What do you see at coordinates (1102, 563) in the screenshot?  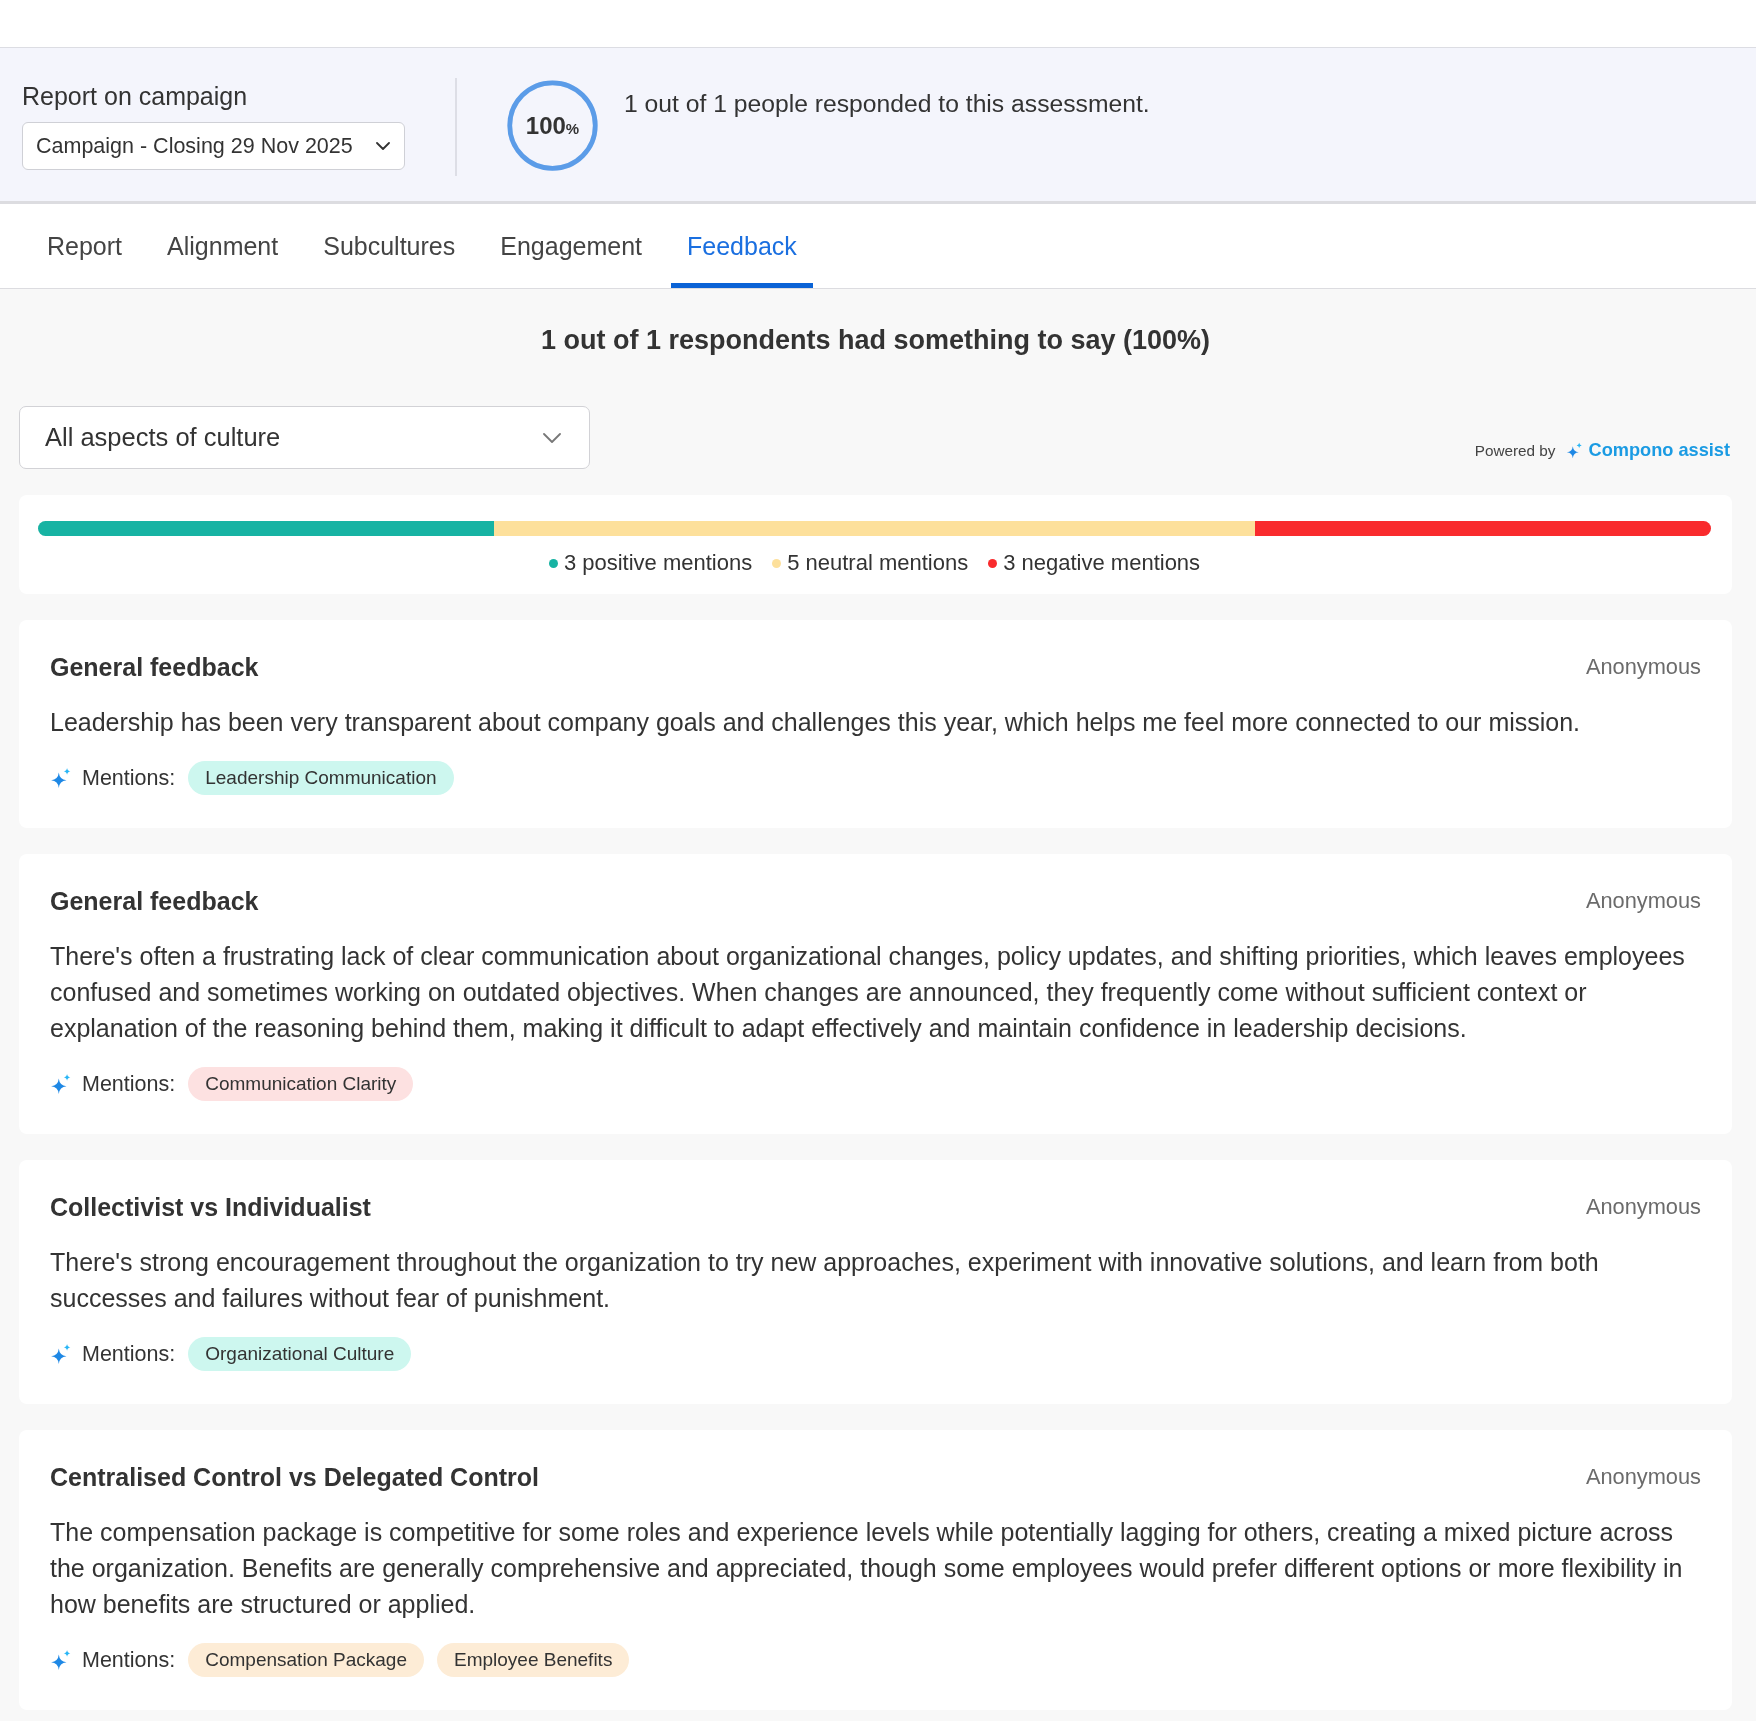 I see `legend-label: 3 negative mentions` at bounding box center [1102, 563].